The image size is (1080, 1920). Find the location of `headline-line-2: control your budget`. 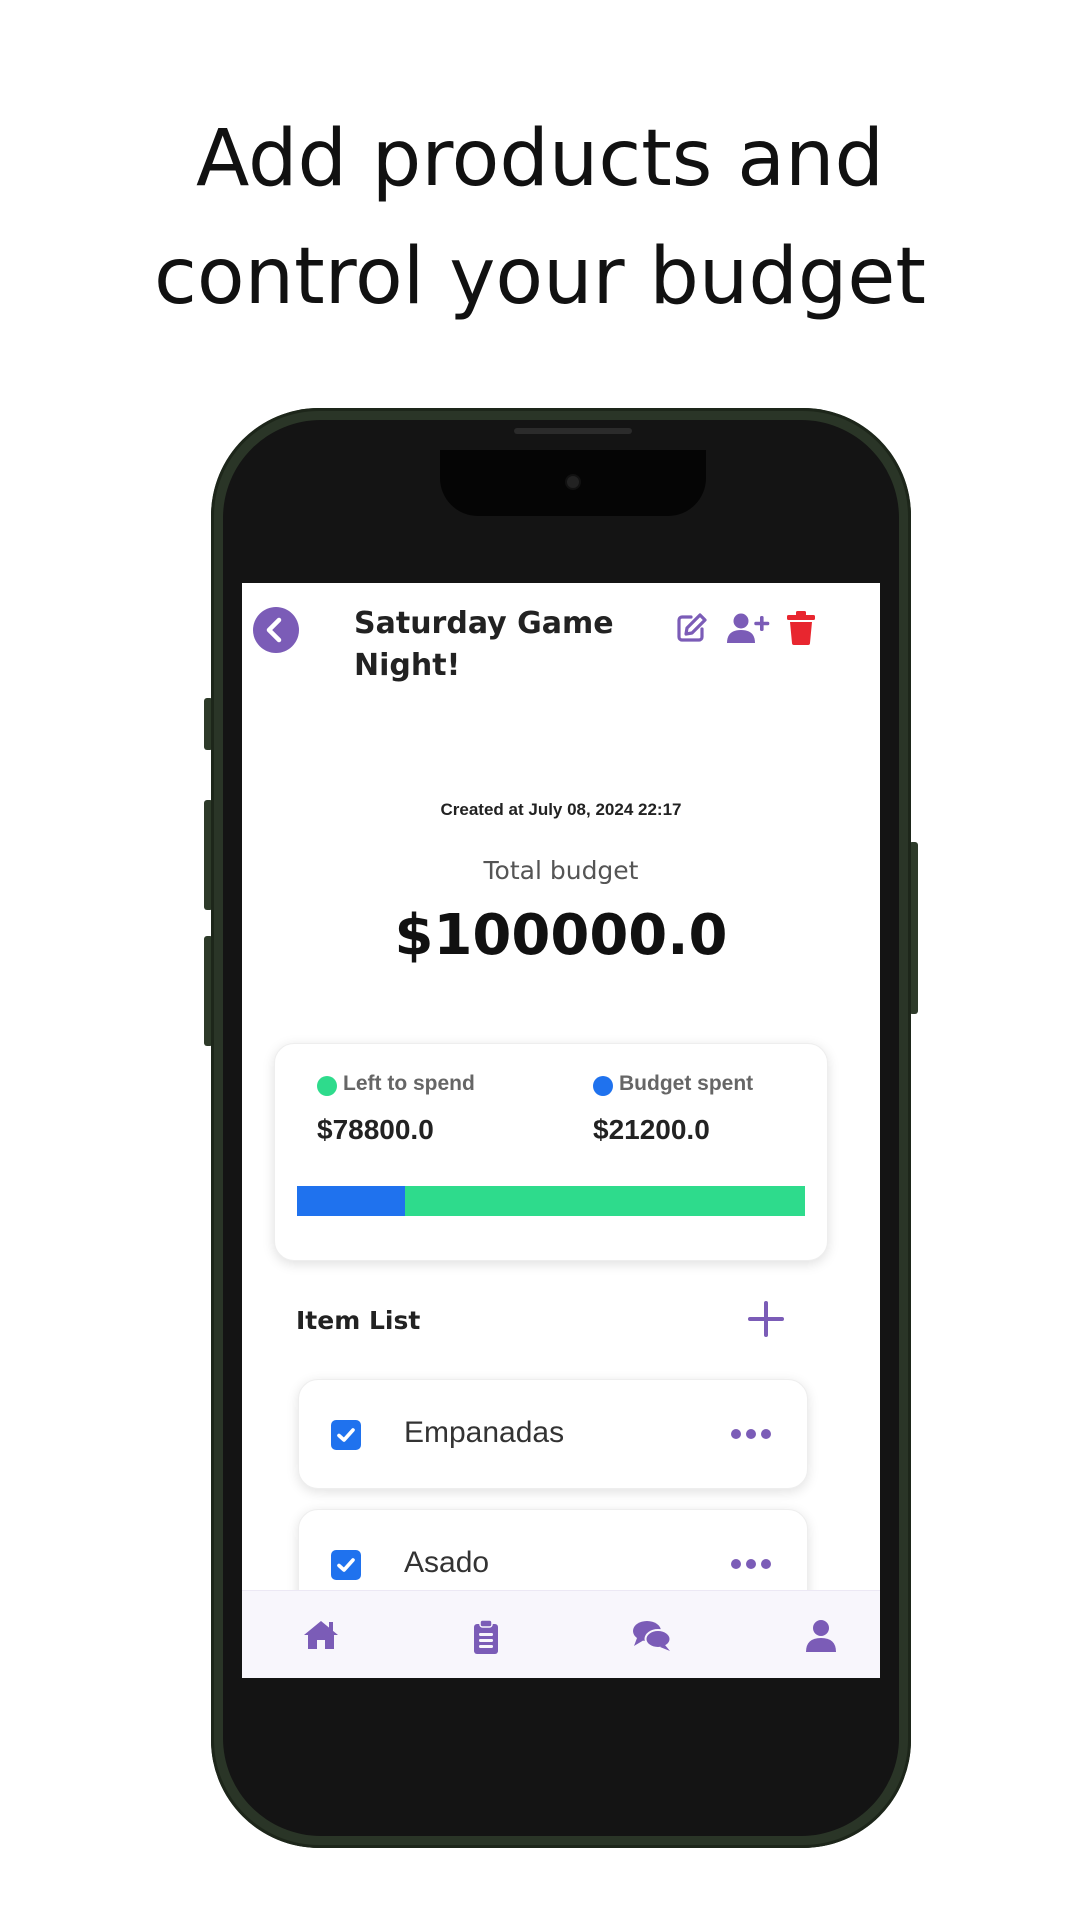

headline-line-2: control your budget is located at coordinates (540, 277).